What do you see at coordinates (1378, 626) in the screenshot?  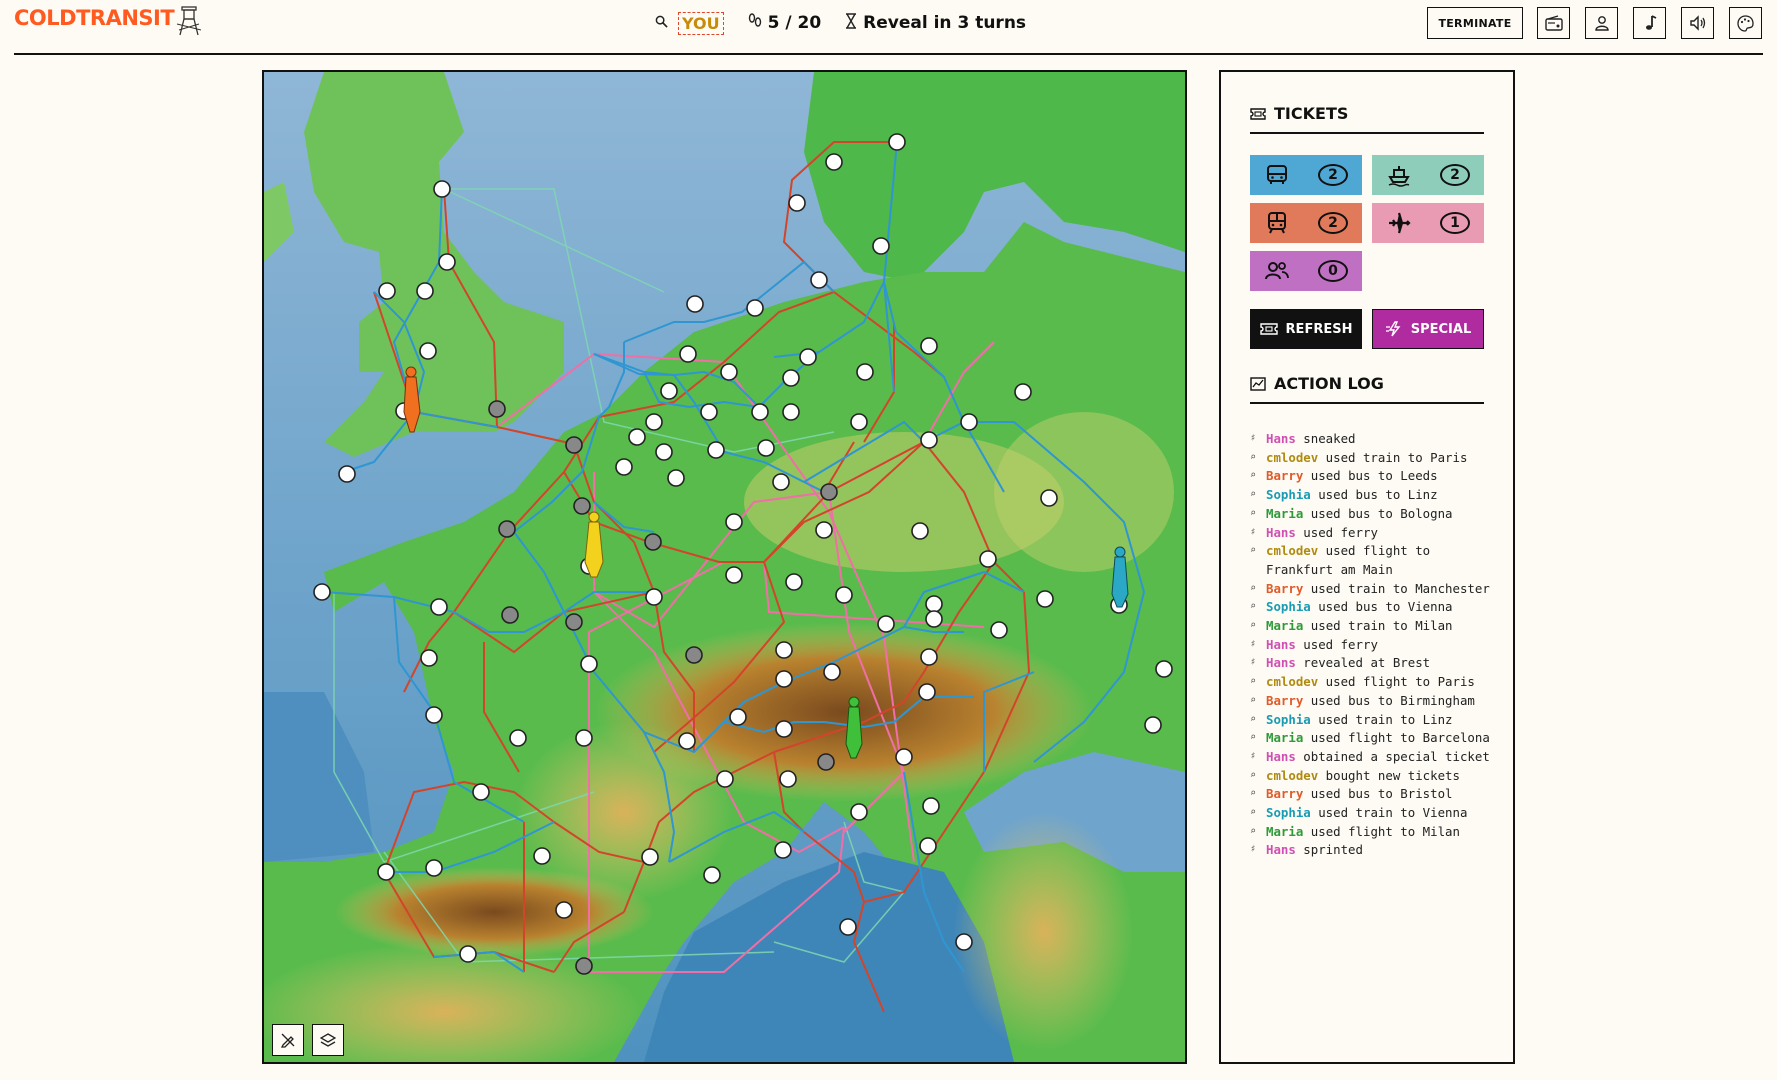 I see `log-entry-text: used train to Milan` at bounding box center [1378, 626].